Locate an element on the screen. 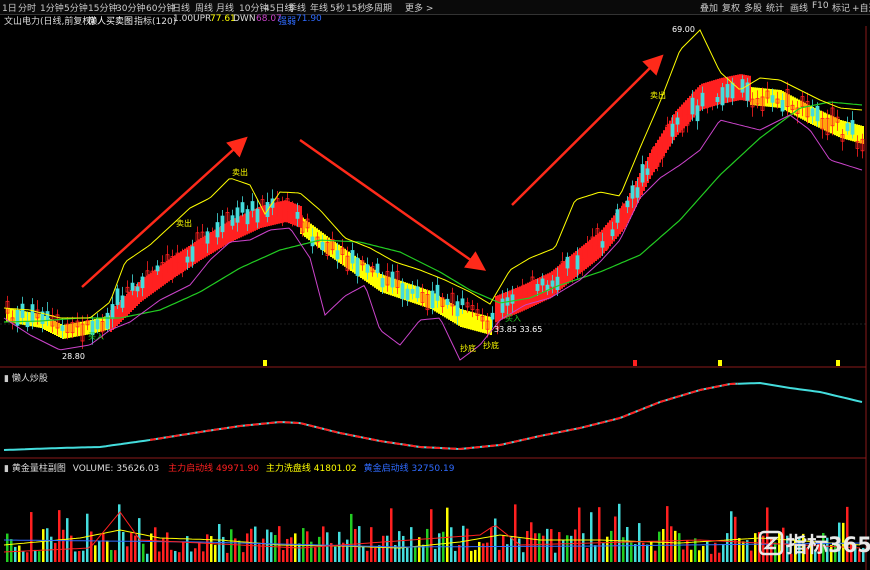 Image resolution: width=870 pixels, height=570 pixels. period-tab-9: 月线 is located at coordinates (225, 7).